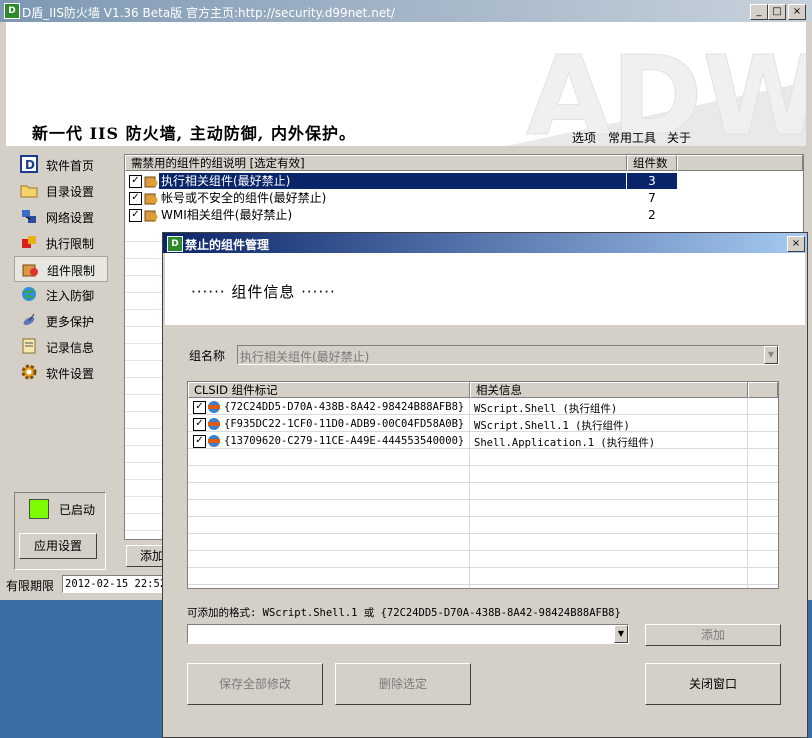 The width and height of the screenshot is (812, 738). What do you see at coordinates (70, 296) in the screenshot?
I see `sidebar-label: 注入防御` at bounding box center [70, 296].